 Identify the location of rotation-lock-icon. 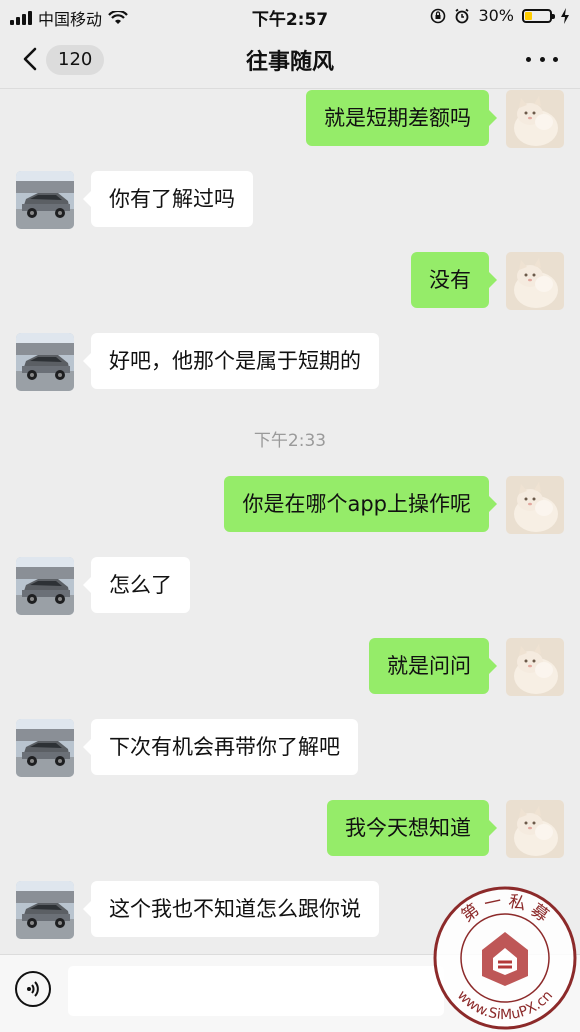
(438, 15).